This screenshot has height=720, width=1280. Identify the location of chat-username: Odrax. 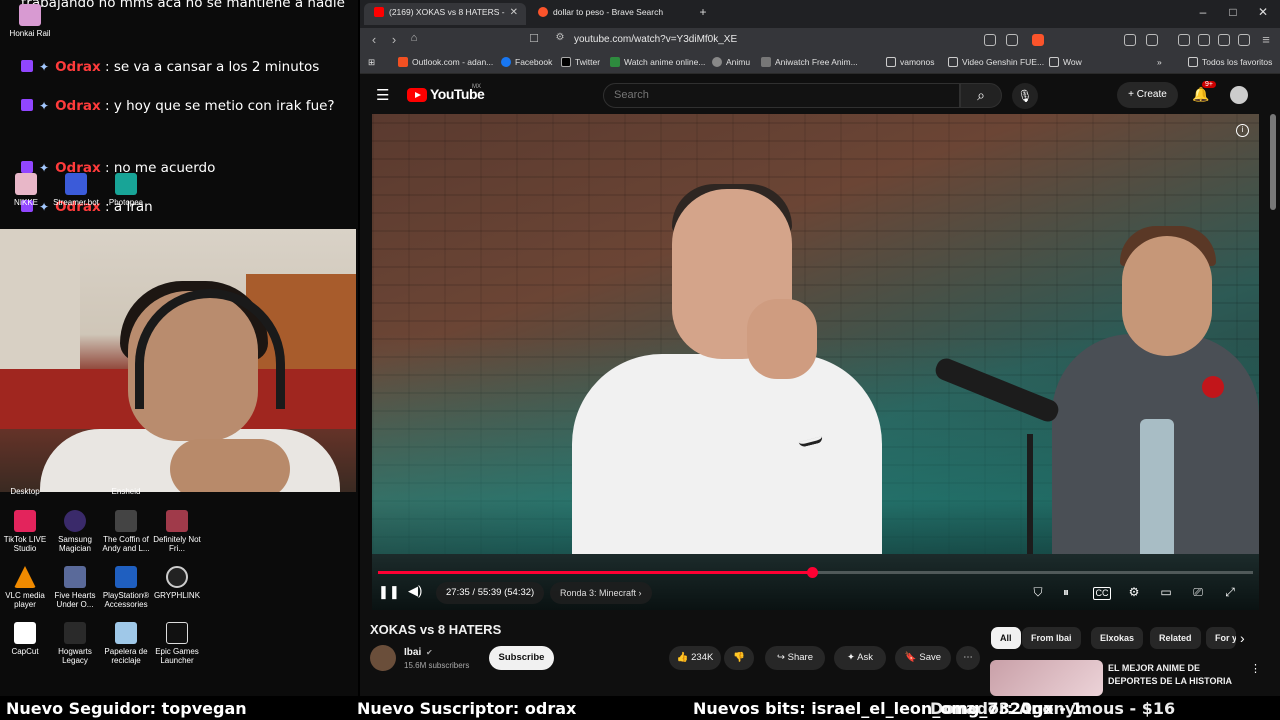
(78, 67).